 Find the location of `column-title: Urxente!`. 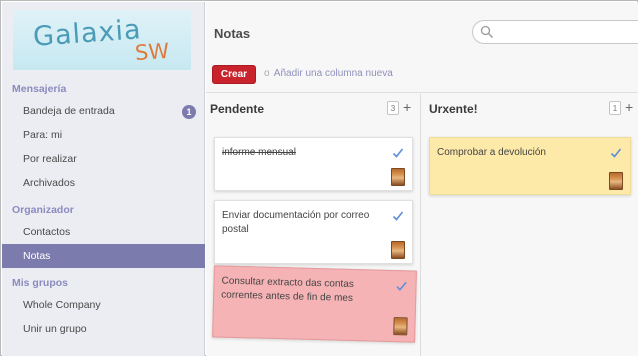

column-title: Urxente! is located at coordinates (453, 109).